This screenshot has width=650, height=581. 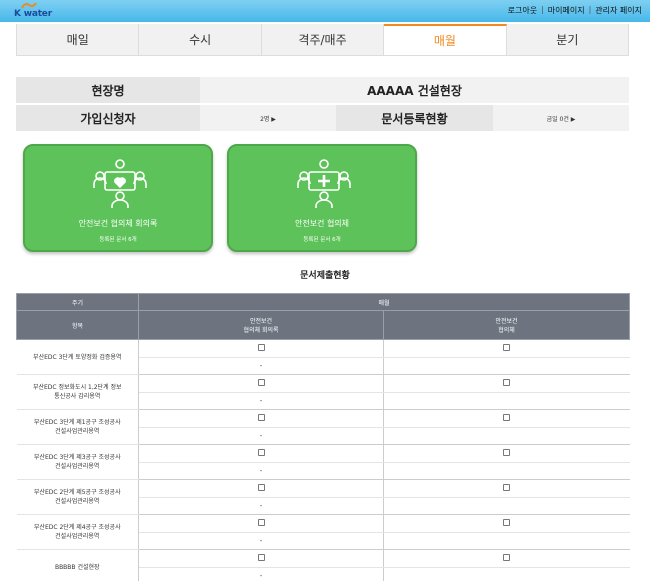 What do you see at coordinates (322, 198) in the screenshot?
I see `safety-council-card: 안전보건 협의체 등록된 문서 6개` at bounding box center [322, 198].